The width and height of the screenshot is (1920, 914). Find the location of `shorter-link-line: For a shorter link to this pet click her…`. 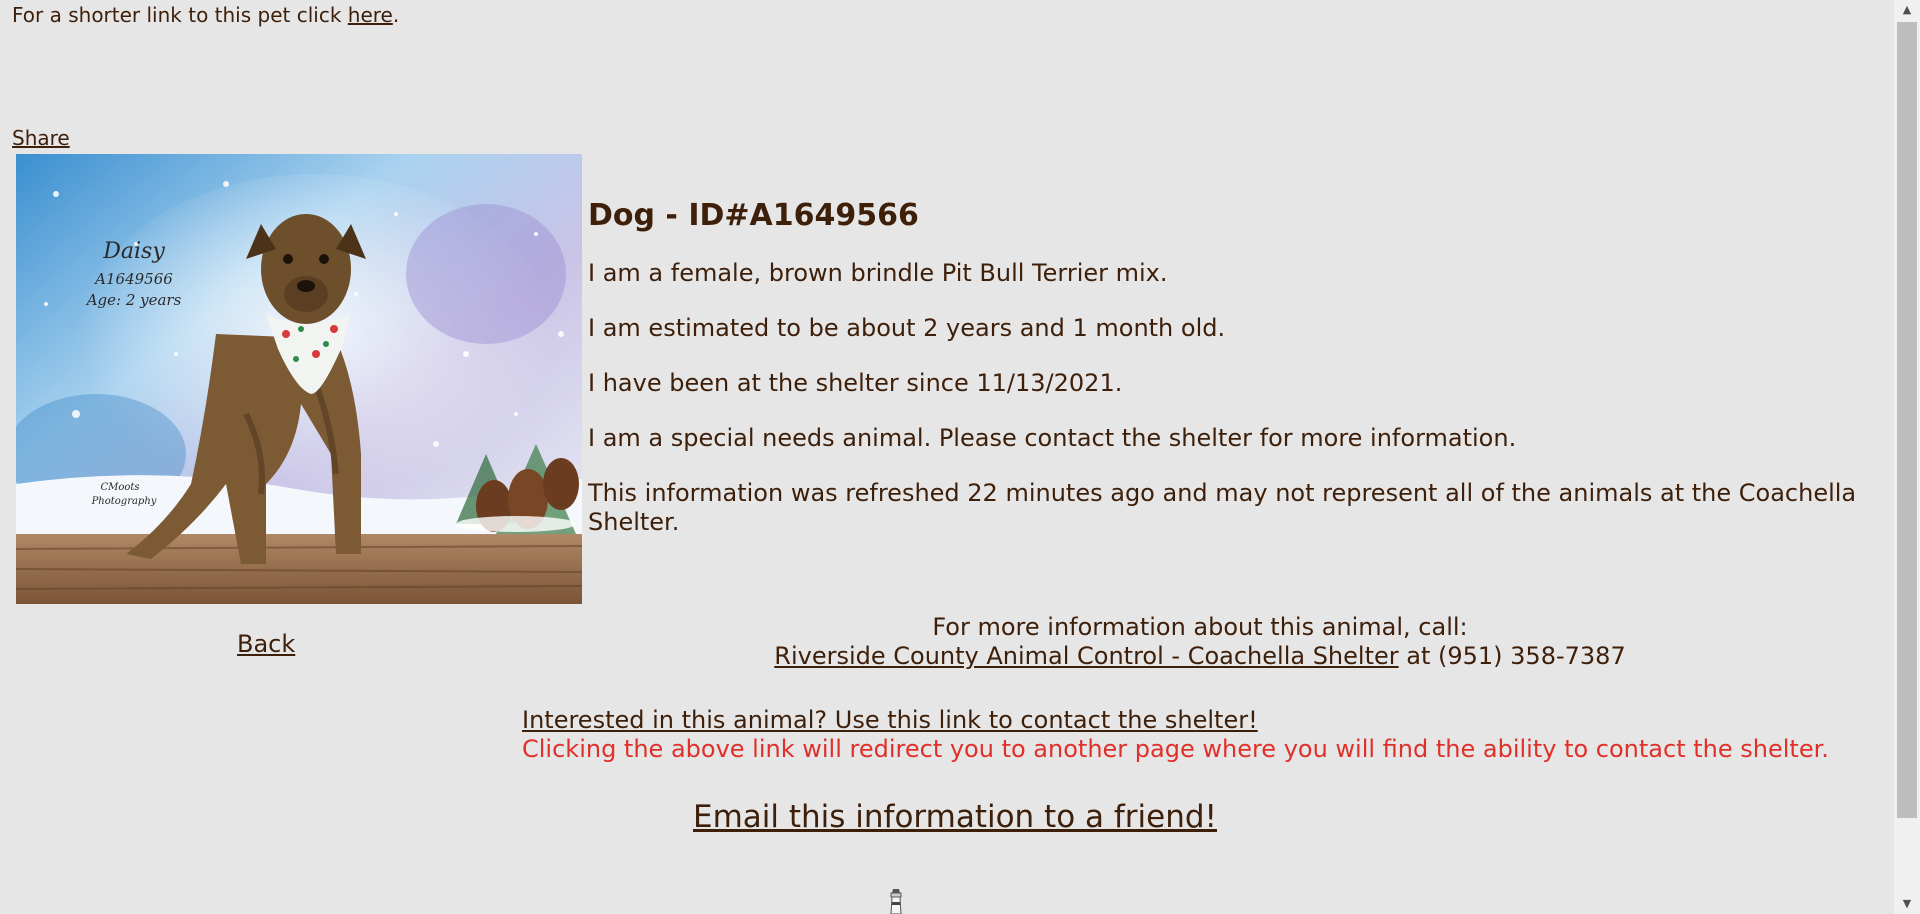

shorter-link-line: For a shorter link to this pet click her… is located at coordinates (205, 15).